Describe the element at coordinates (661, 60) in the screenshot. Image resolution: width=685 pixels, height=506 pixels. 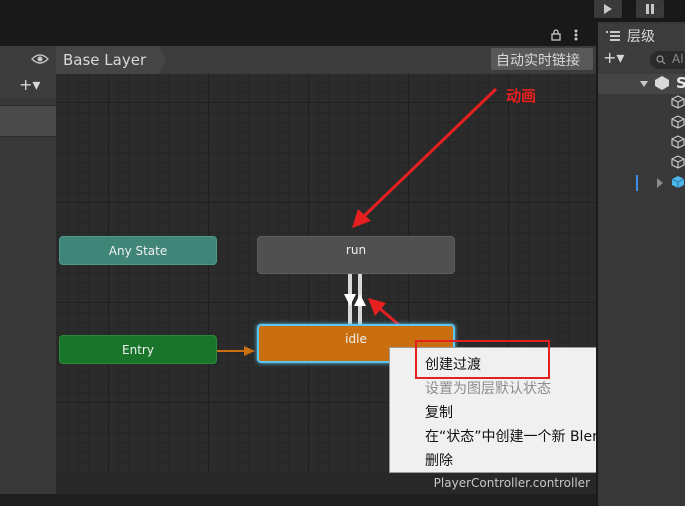
I see `search-icon` at that location.